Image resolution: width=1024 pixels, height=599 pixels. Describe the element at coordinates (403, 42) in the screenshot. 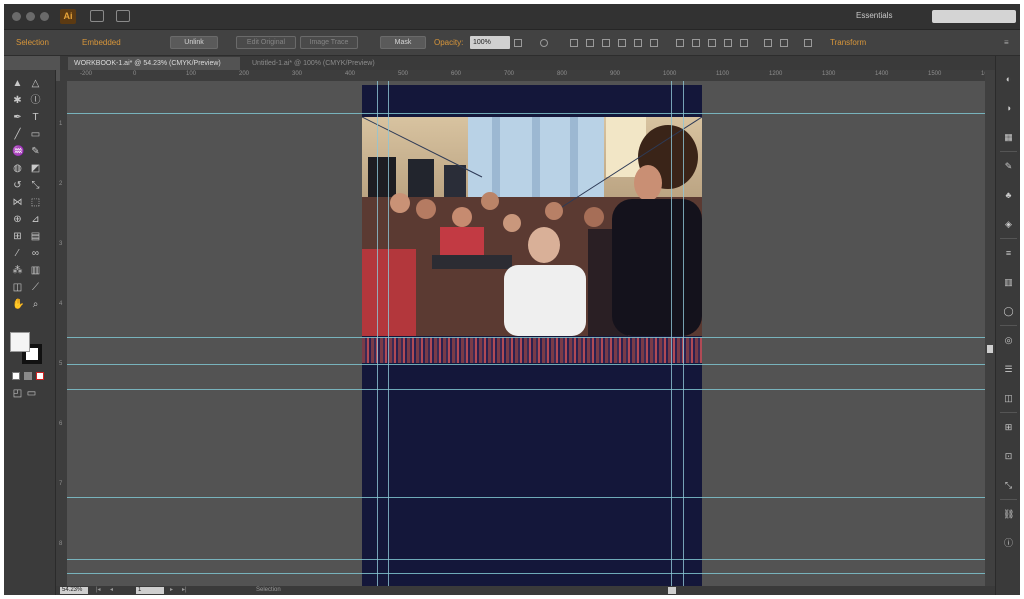

I see `mask-button: Mask` at that location.